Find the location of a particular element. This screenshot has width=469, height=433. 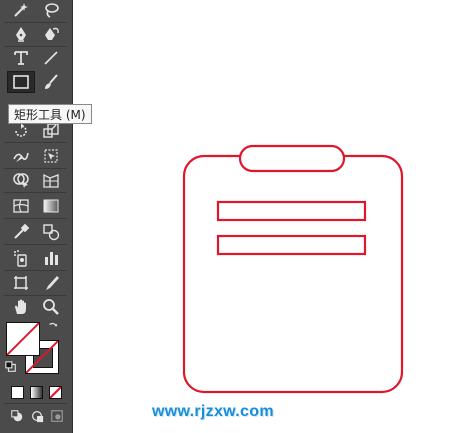

rectangle-icon is located at coordinates (21, 82).